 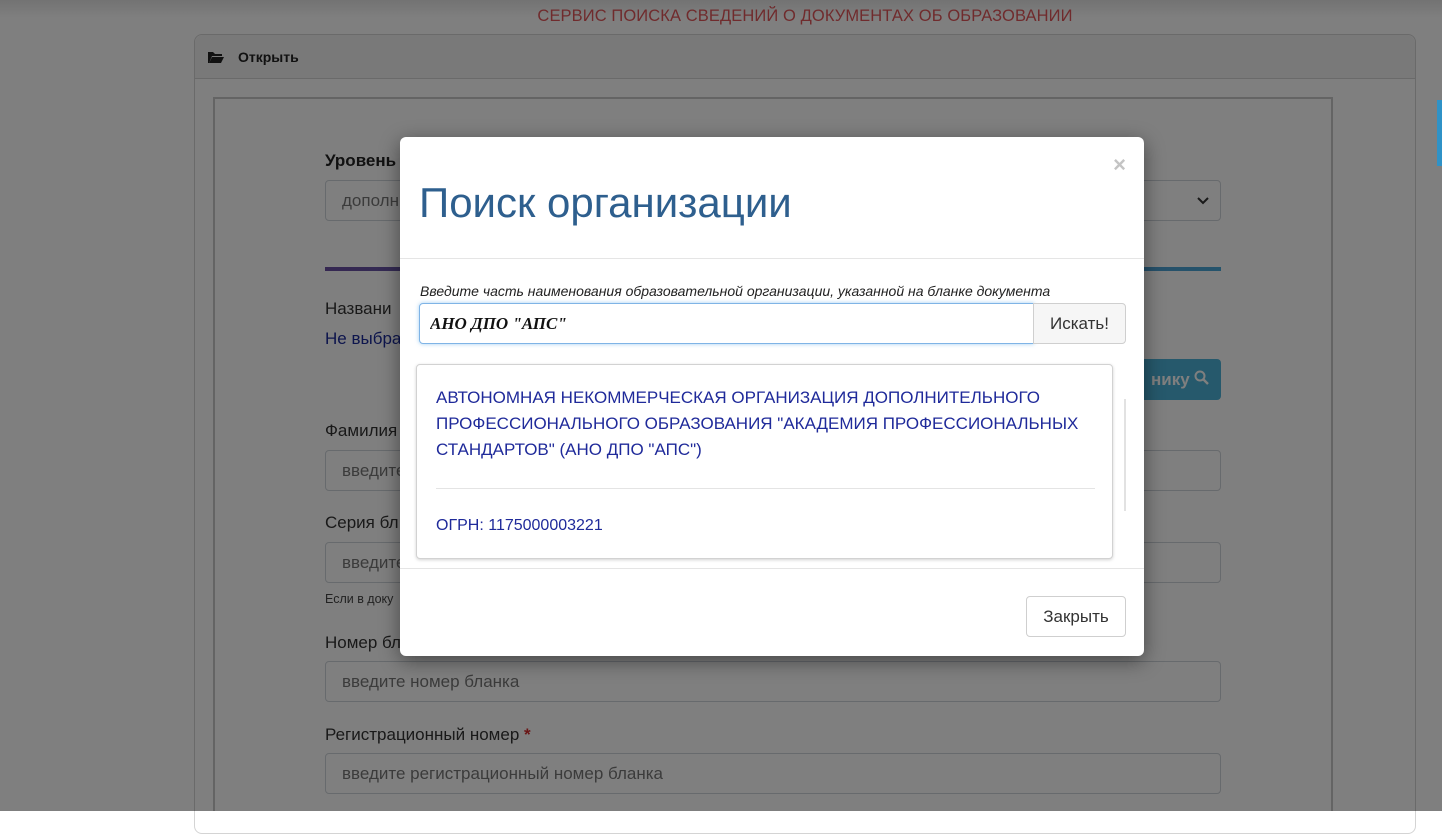 I want to click on modal-footer-divider, so click(x=772, y=568).